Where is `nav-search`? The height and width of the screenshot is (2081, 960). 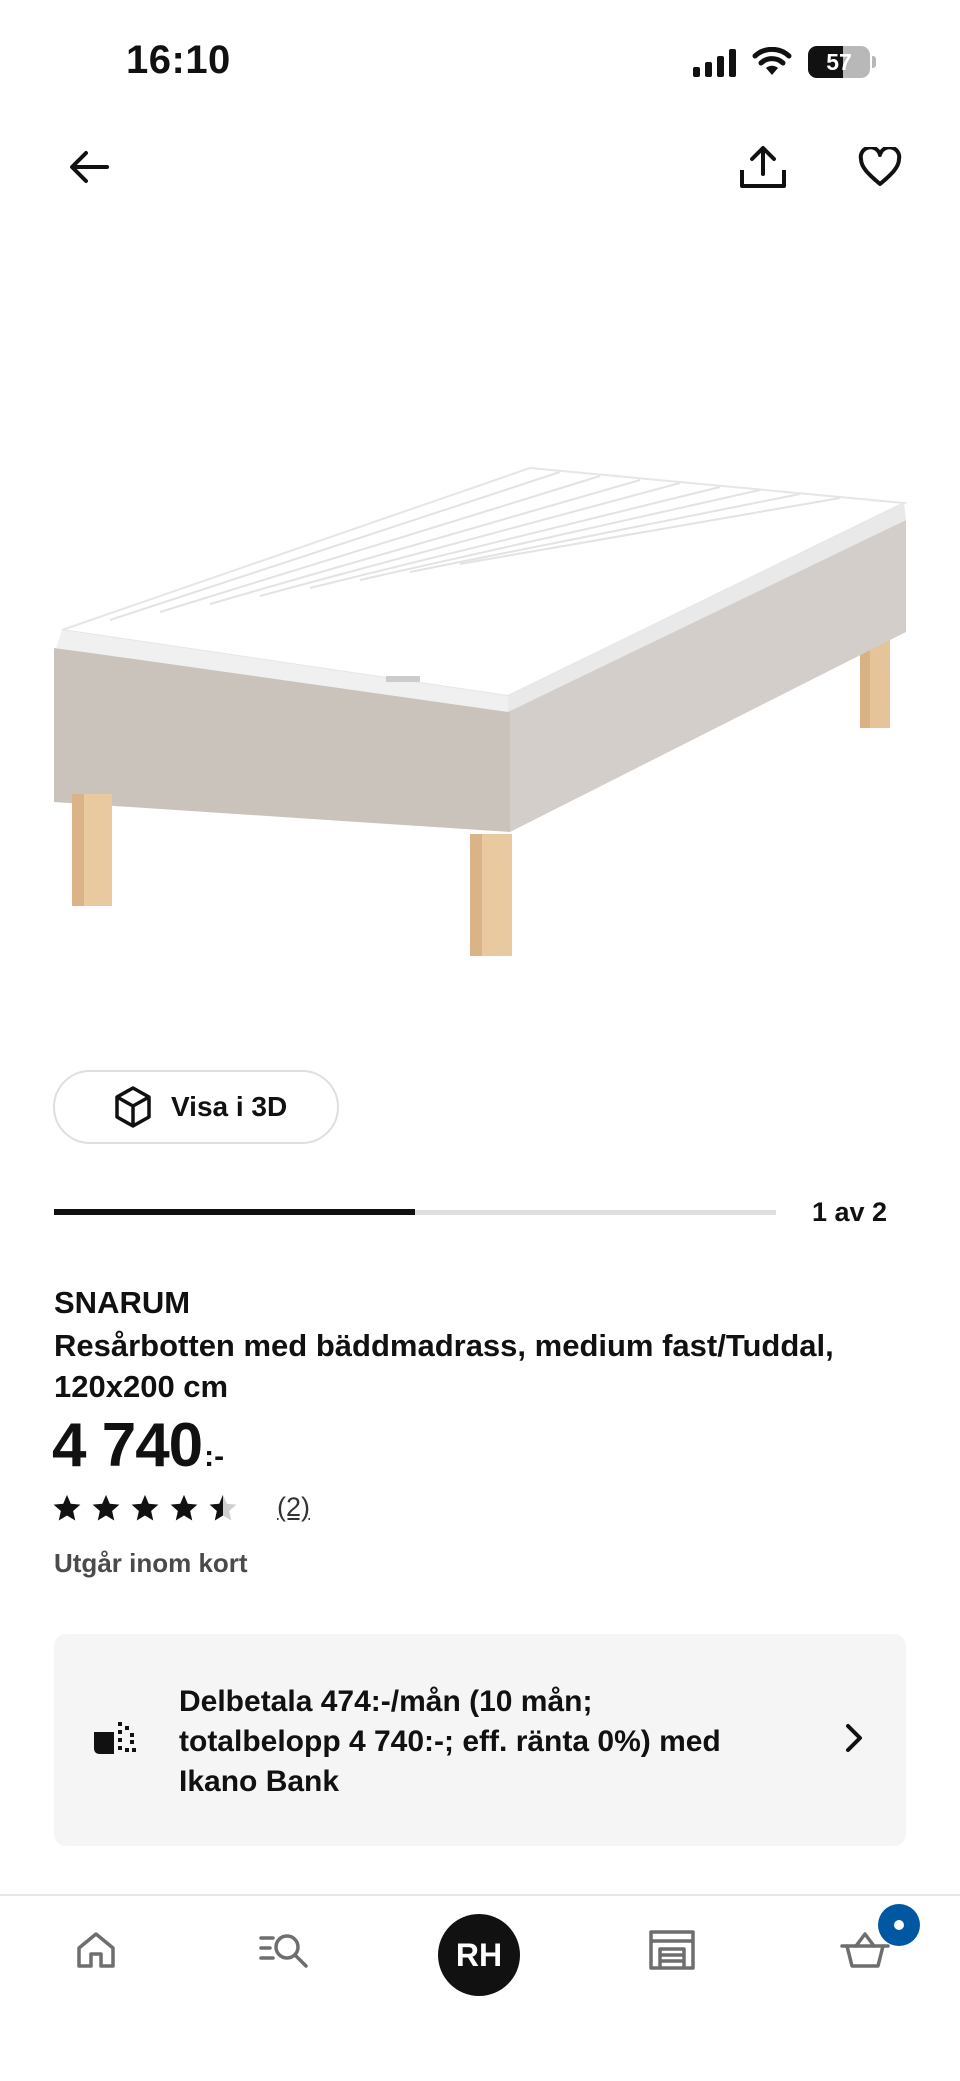 nav-search is located at coordinates (286, 1950).